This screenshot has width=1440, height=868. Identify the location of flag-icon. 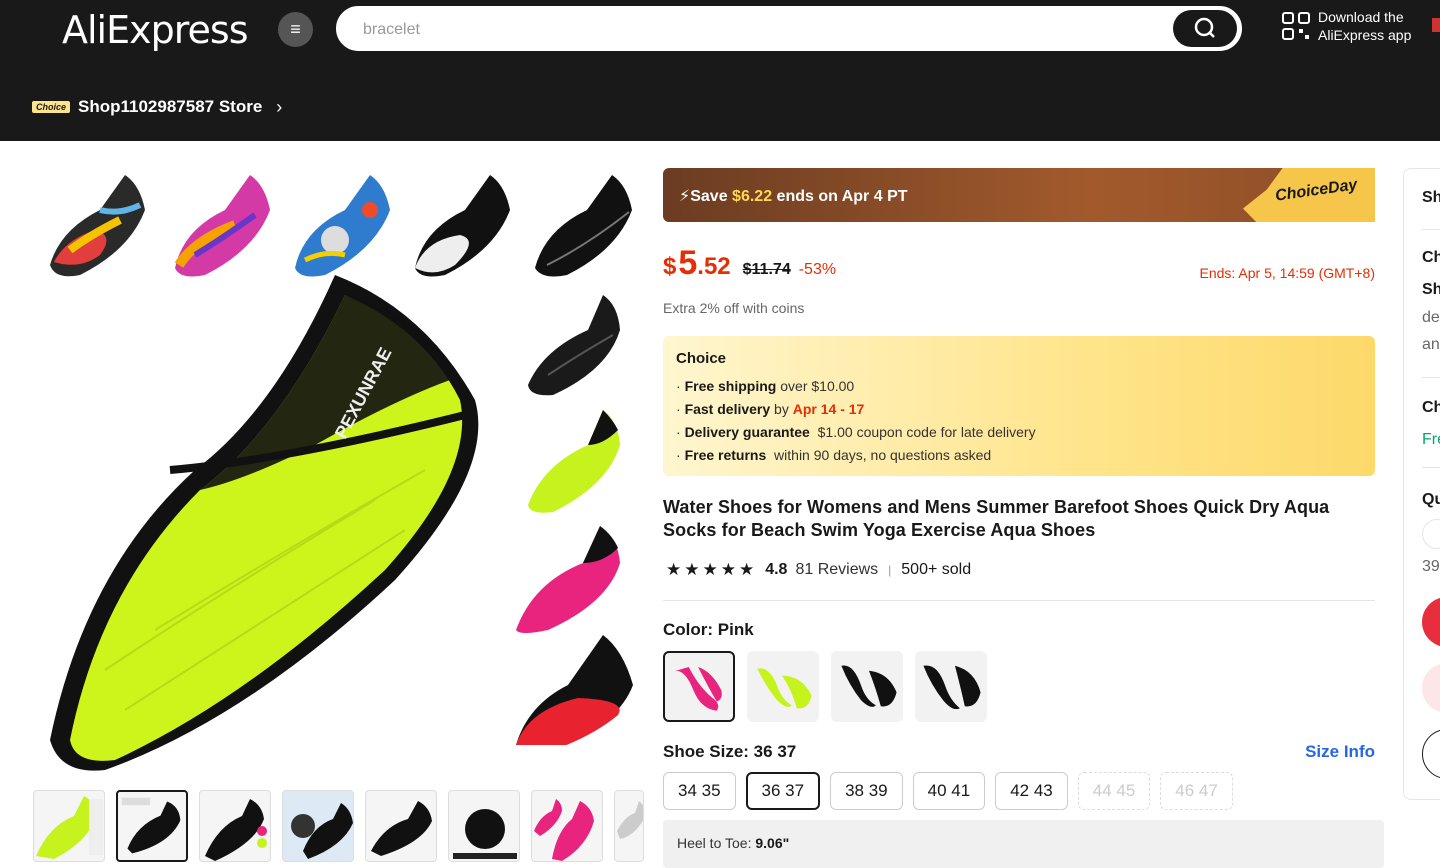
(1436, 25).